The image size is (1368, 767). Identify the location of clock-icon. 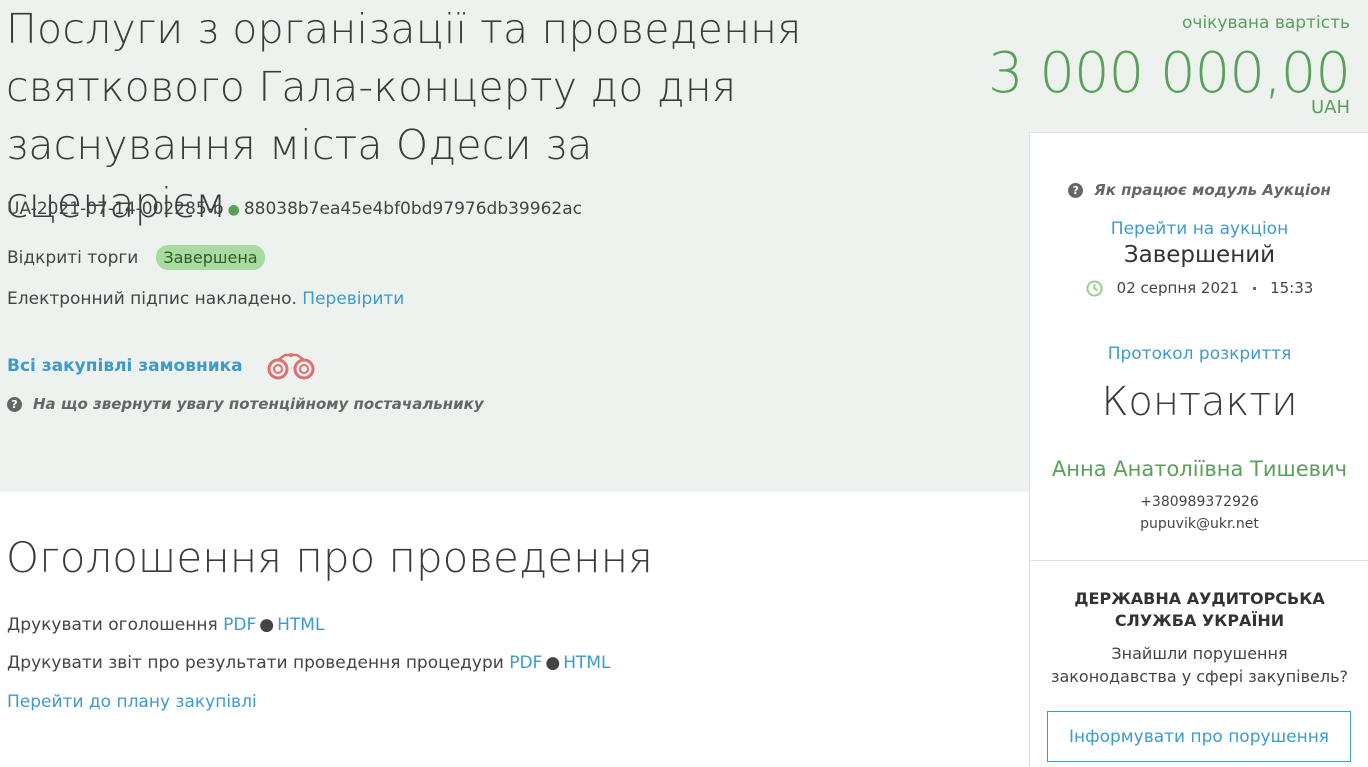
(1094, 288).